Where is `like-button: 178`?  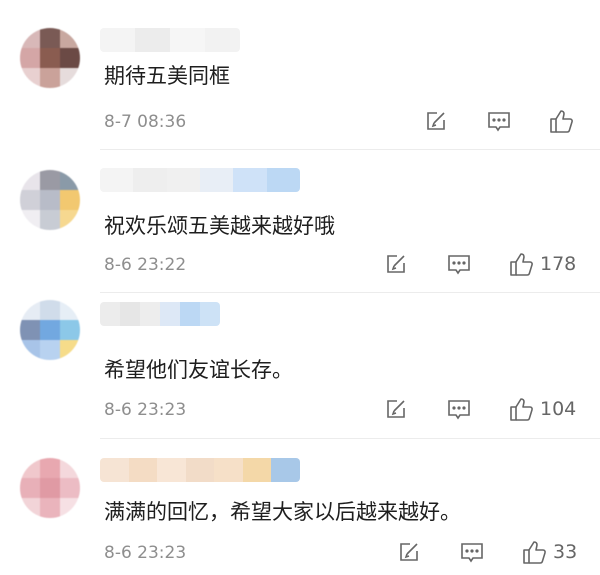 like-button: 178 is located at coordinates (542, 264).